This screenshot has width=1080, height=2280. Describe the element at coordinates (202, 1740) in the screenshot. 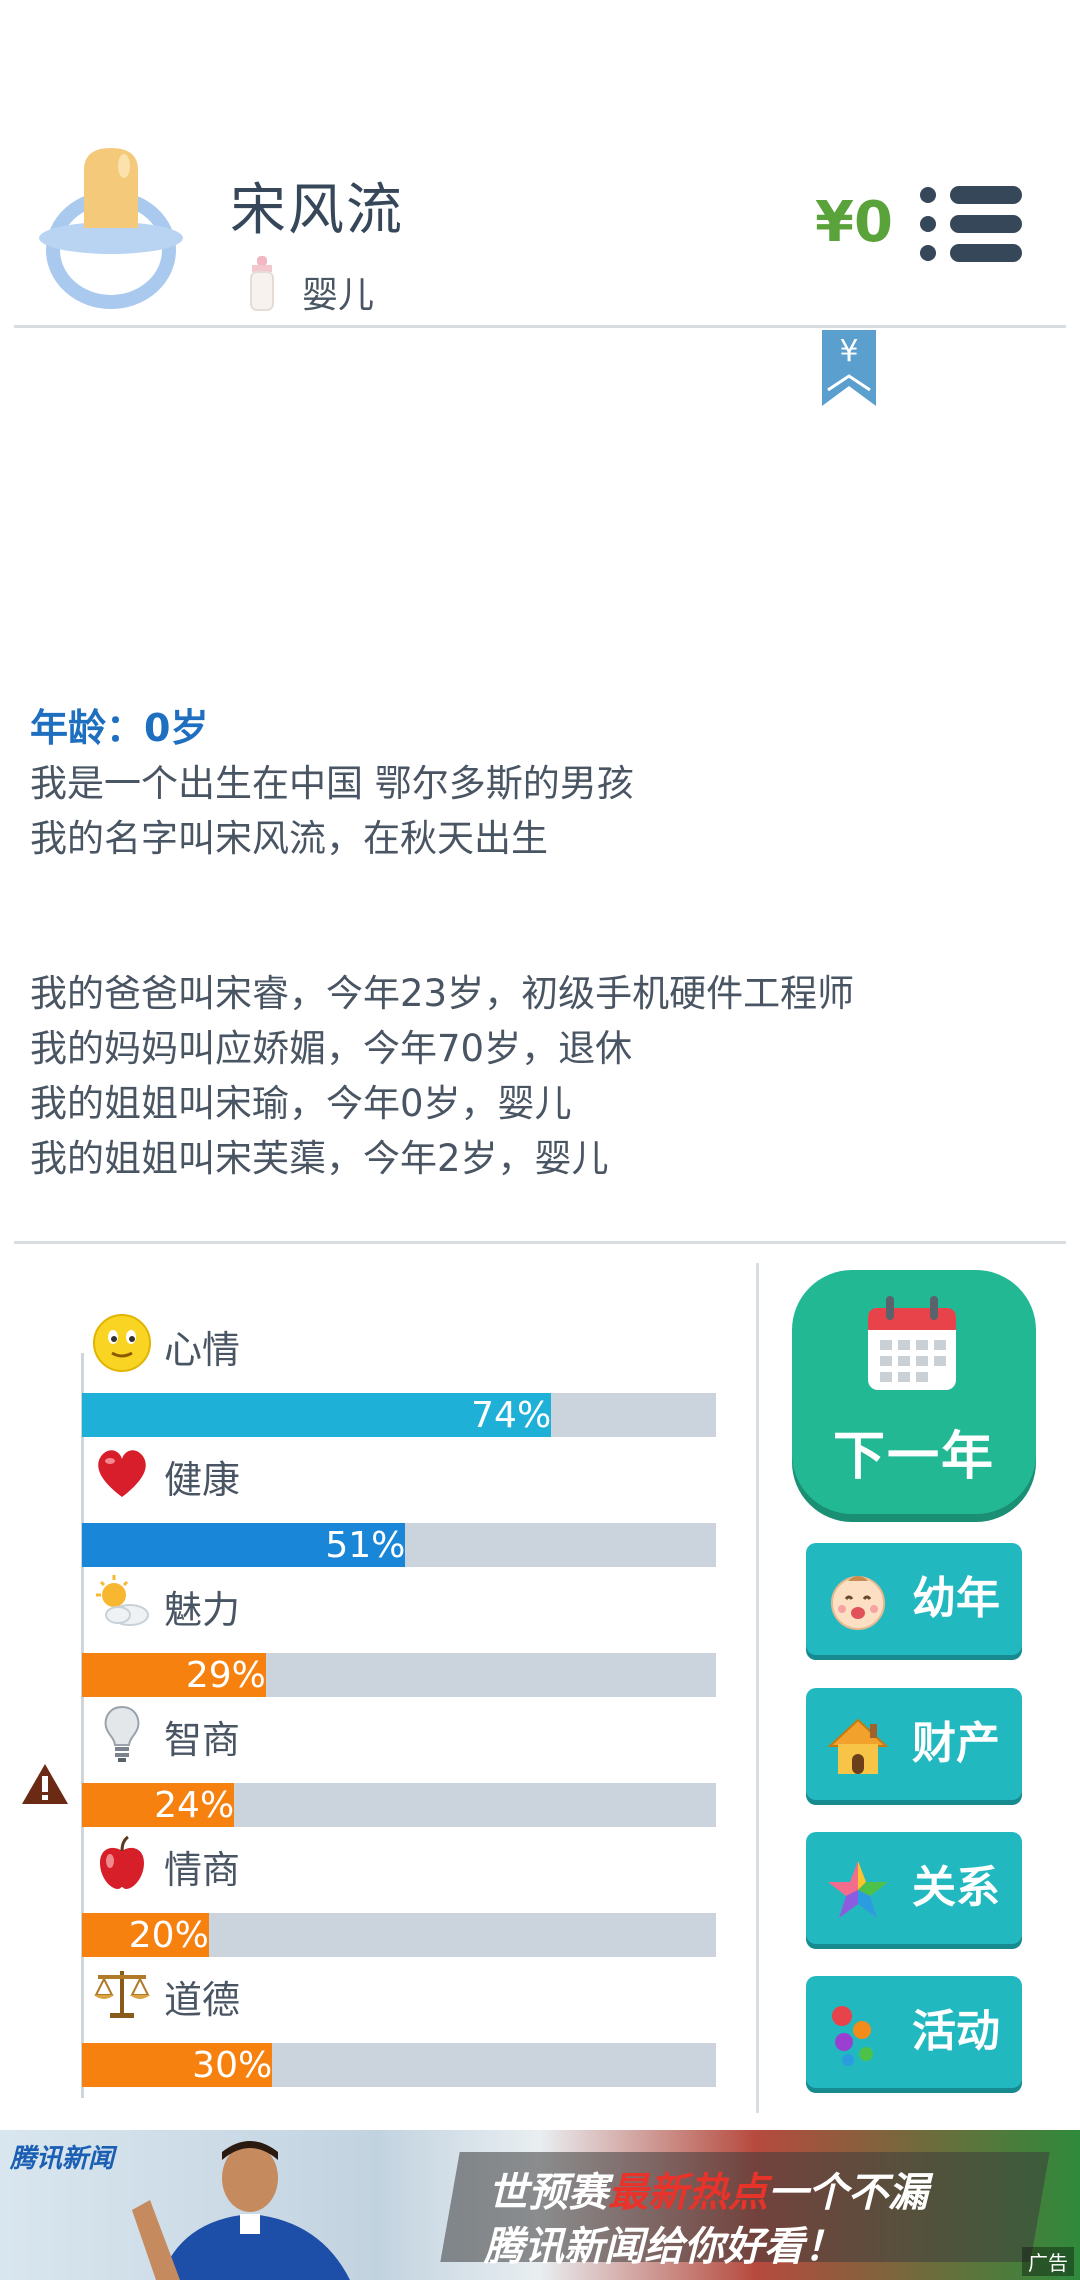

I see `stat-name: 智商` at that location.